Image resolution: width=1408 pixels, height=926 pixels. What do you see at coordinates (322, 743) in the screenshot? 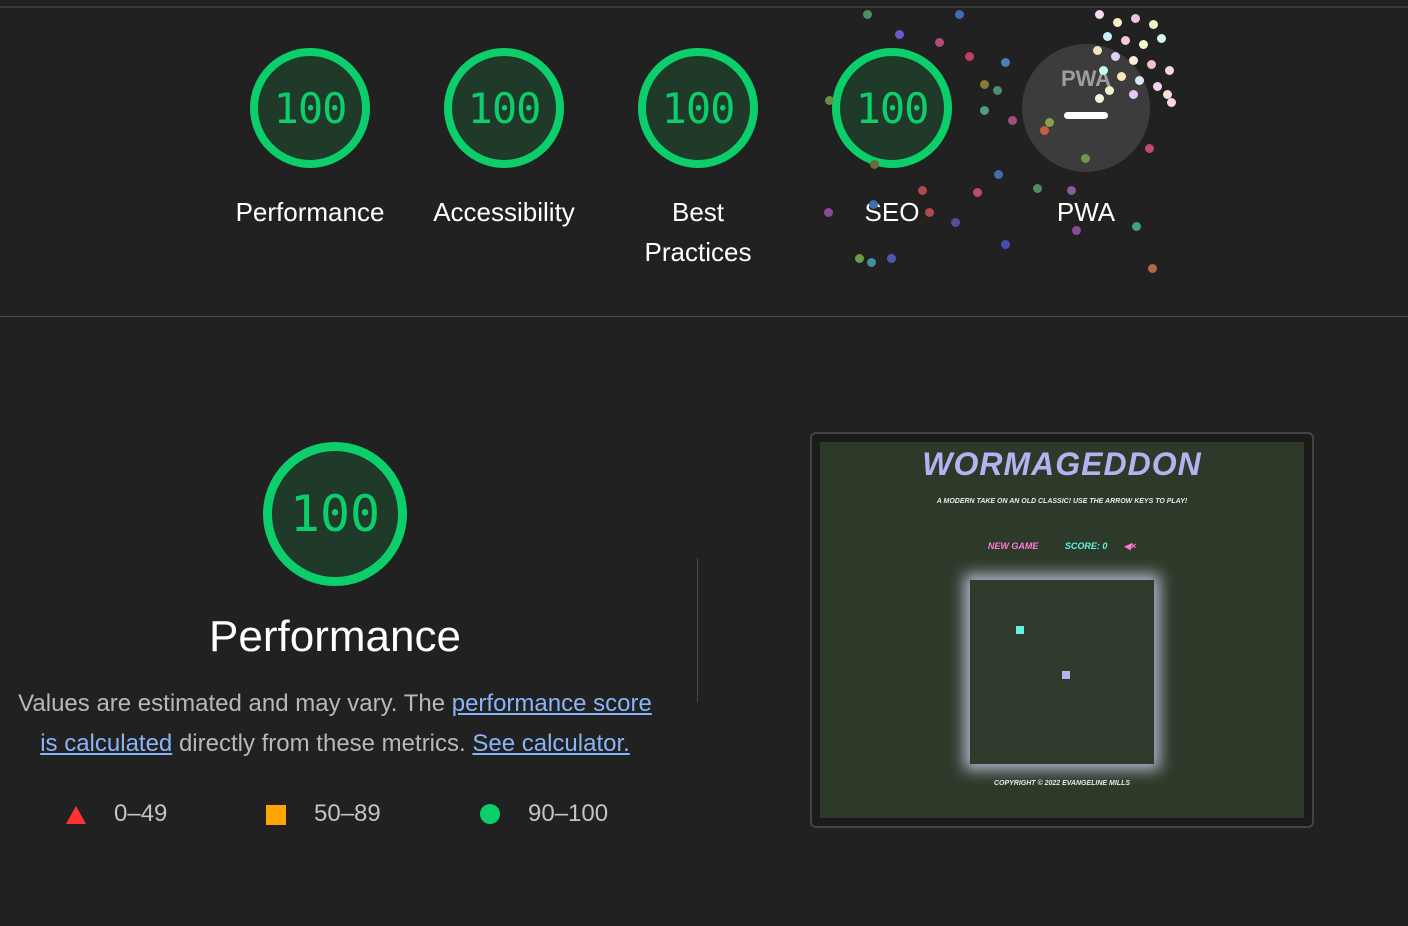
I see `desc-middle: directly from these metrics.` at bounding box center [322, 743].